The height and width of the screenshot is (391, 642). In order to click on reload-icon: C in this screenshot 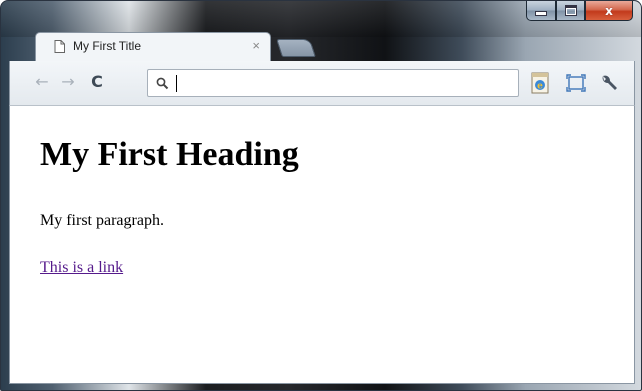, I will do `click(97, 82)`.